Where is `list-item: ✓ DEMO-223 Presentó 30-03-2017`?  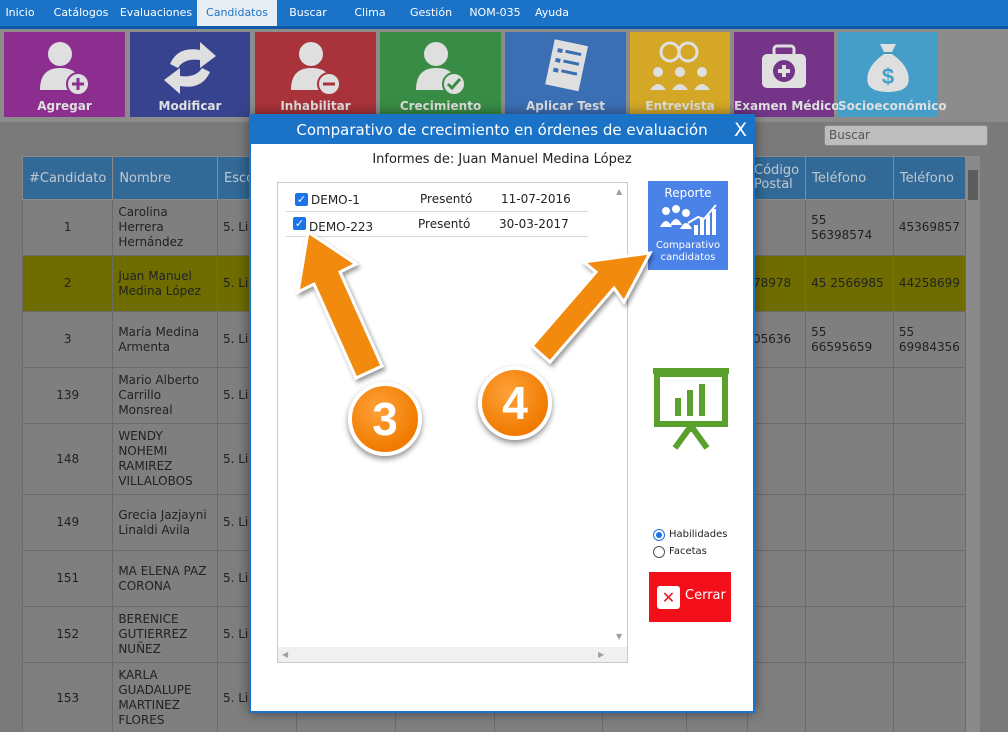
list-item: ✓ DEMO-223 Presentó 30-03-2017 is located at coordinates (437, 224).